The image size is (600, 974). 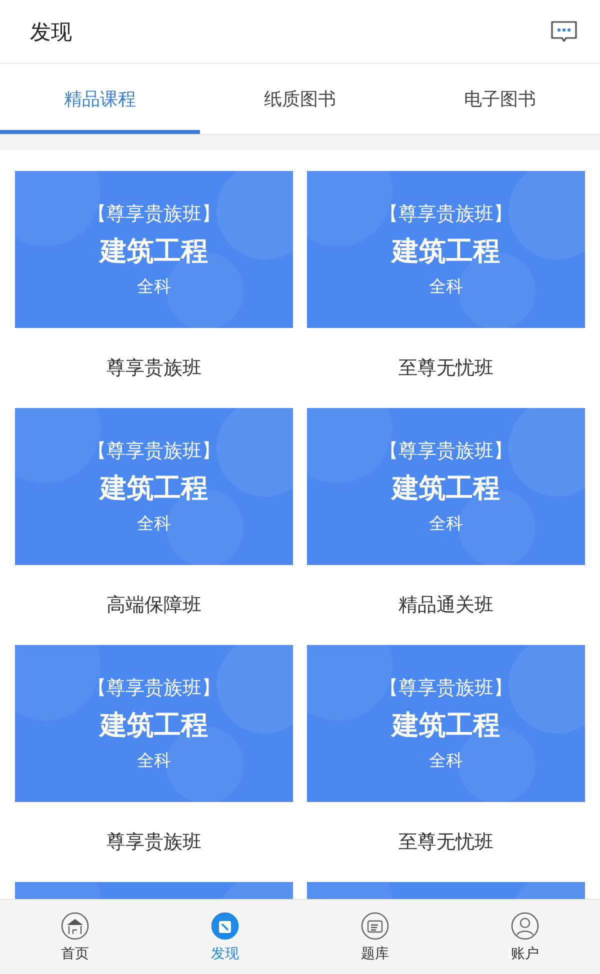 I want to click on course-name: 高端保障班, so click(x=154, y=605).